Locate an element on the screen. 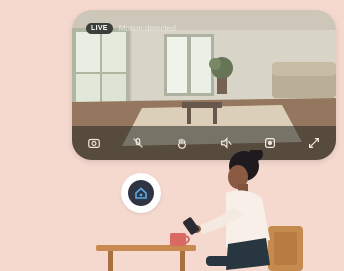 This screenshot has width=344, height=271. camera-status-row: LIVE Motion detected is located at coordinates (131, 28).